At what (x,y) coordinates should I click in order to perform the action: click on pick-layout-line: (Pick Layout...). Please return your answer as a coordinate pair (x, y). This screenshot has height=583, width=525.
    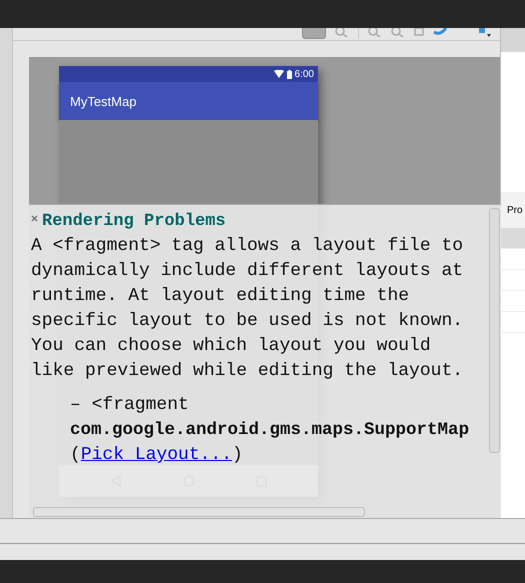
    Looking at the image, I should click on (156, 455).